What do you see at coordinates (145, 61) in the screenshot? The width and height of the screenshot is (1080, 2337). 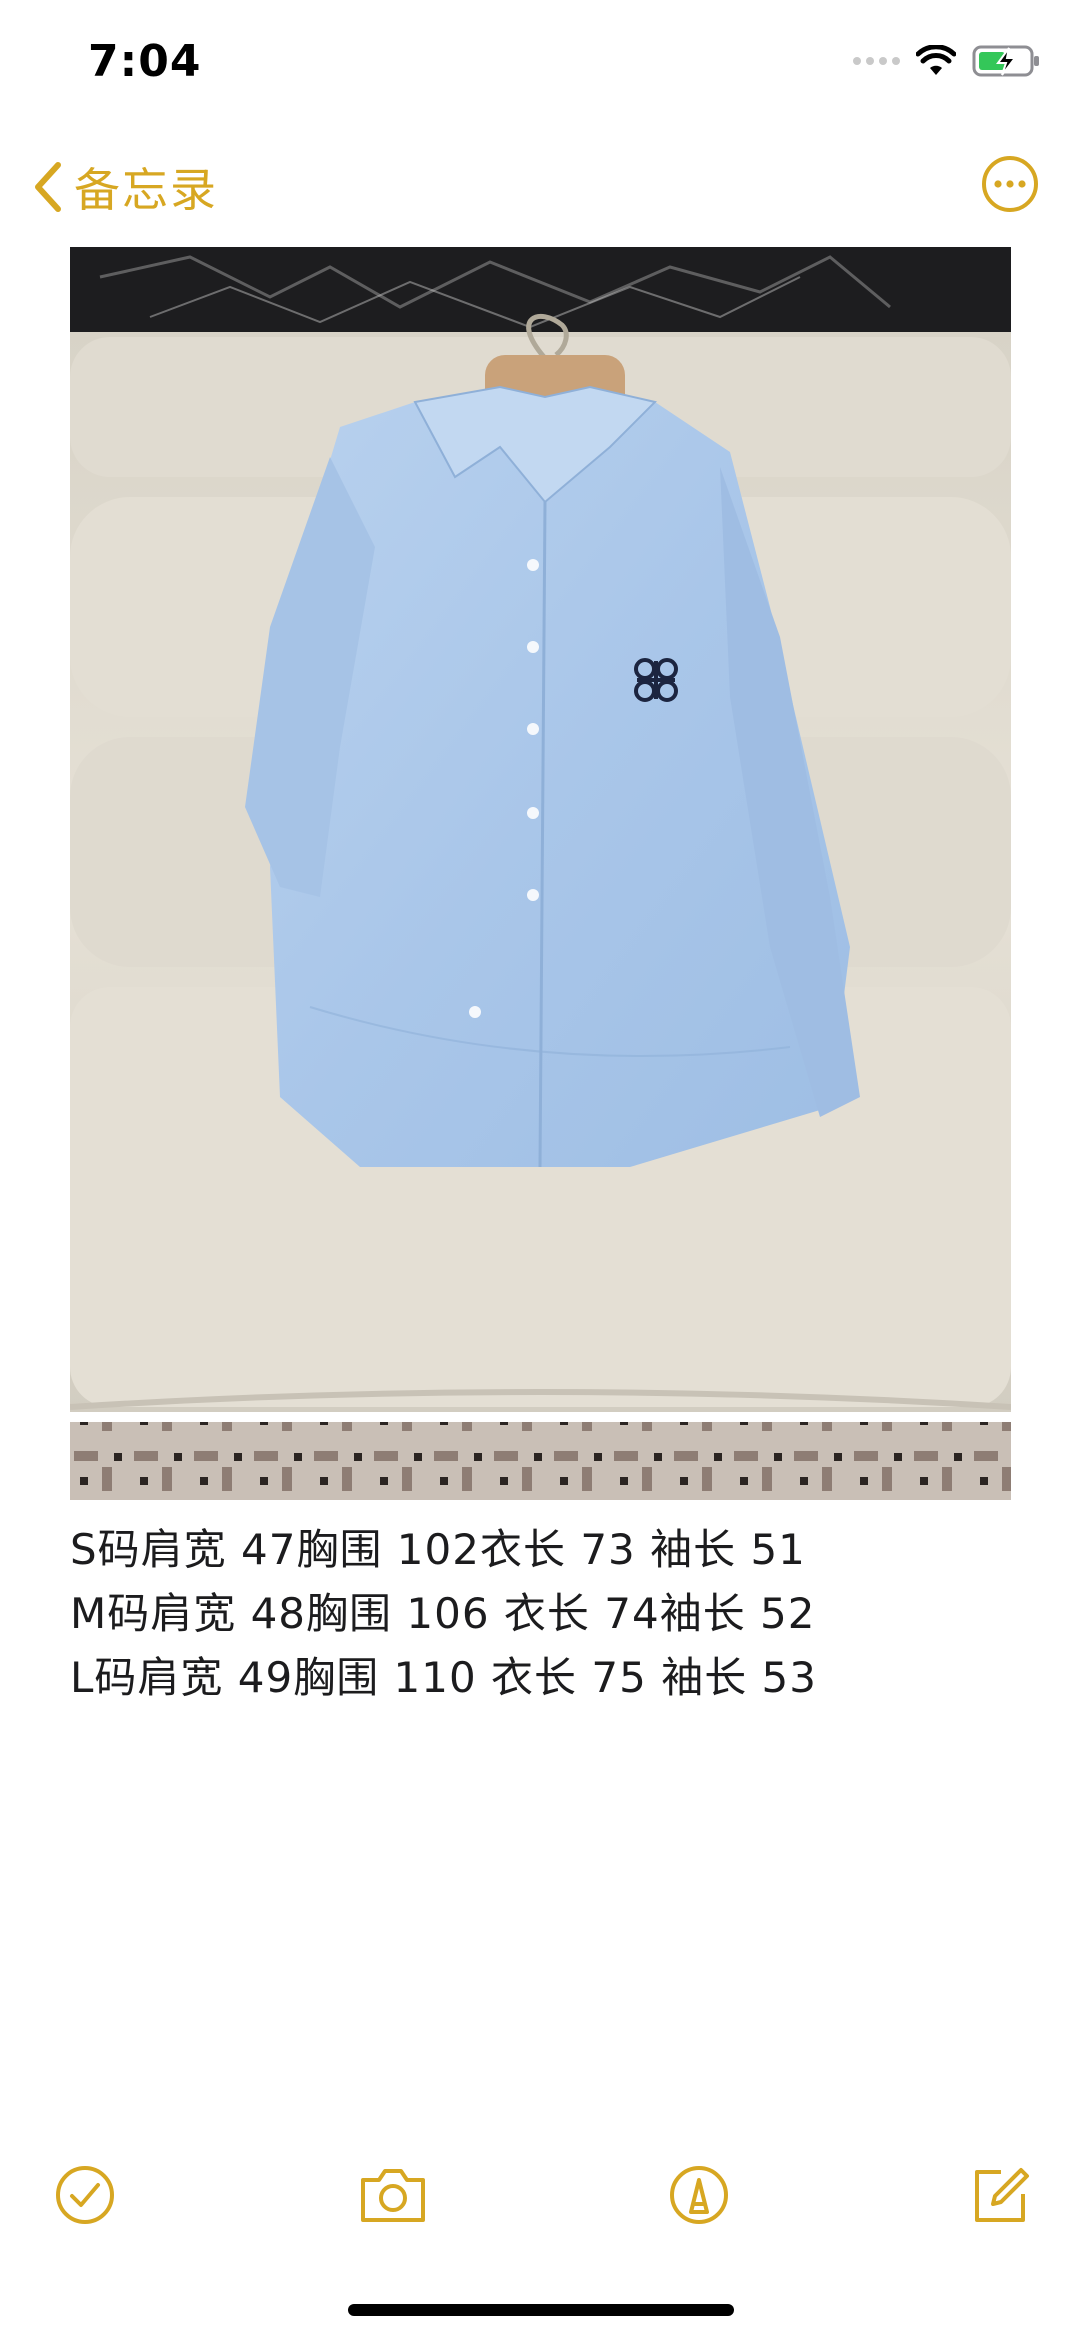 I see `status-time: 7:04` at bounding box center [145, 61].